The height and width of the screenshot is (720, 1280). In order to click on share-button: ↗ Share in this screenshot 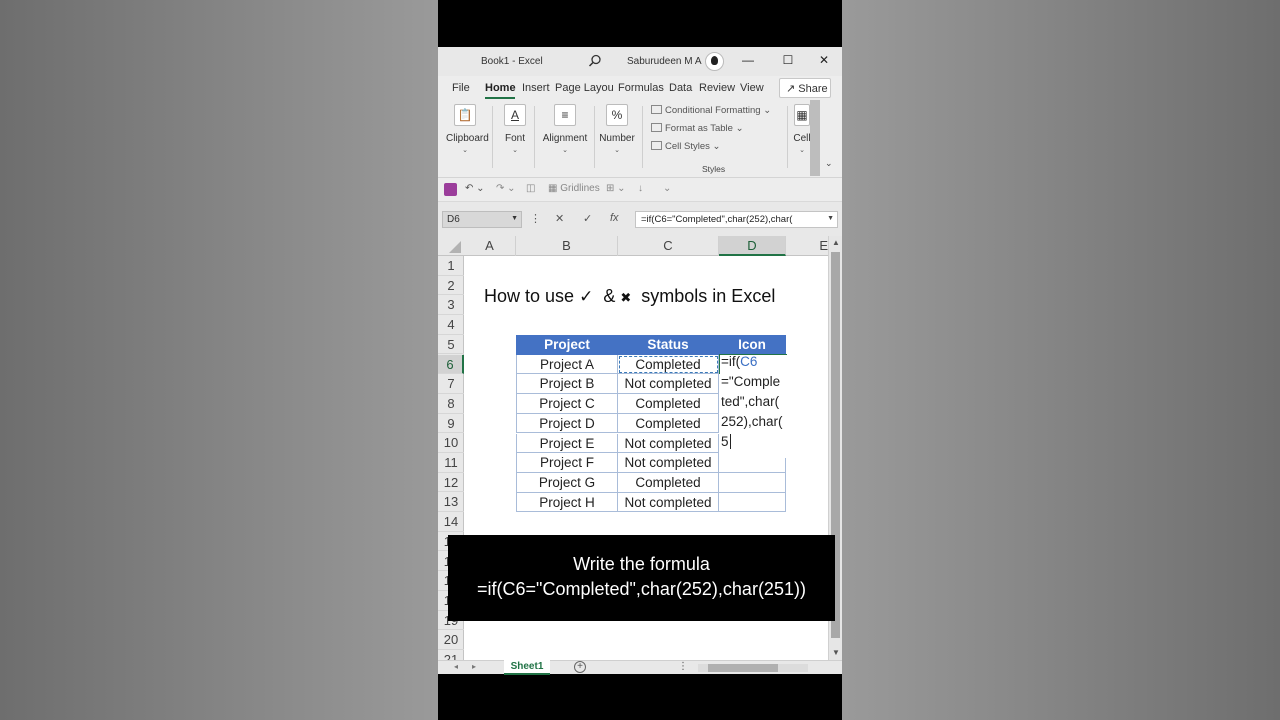, I will do `click(805, 88)`.